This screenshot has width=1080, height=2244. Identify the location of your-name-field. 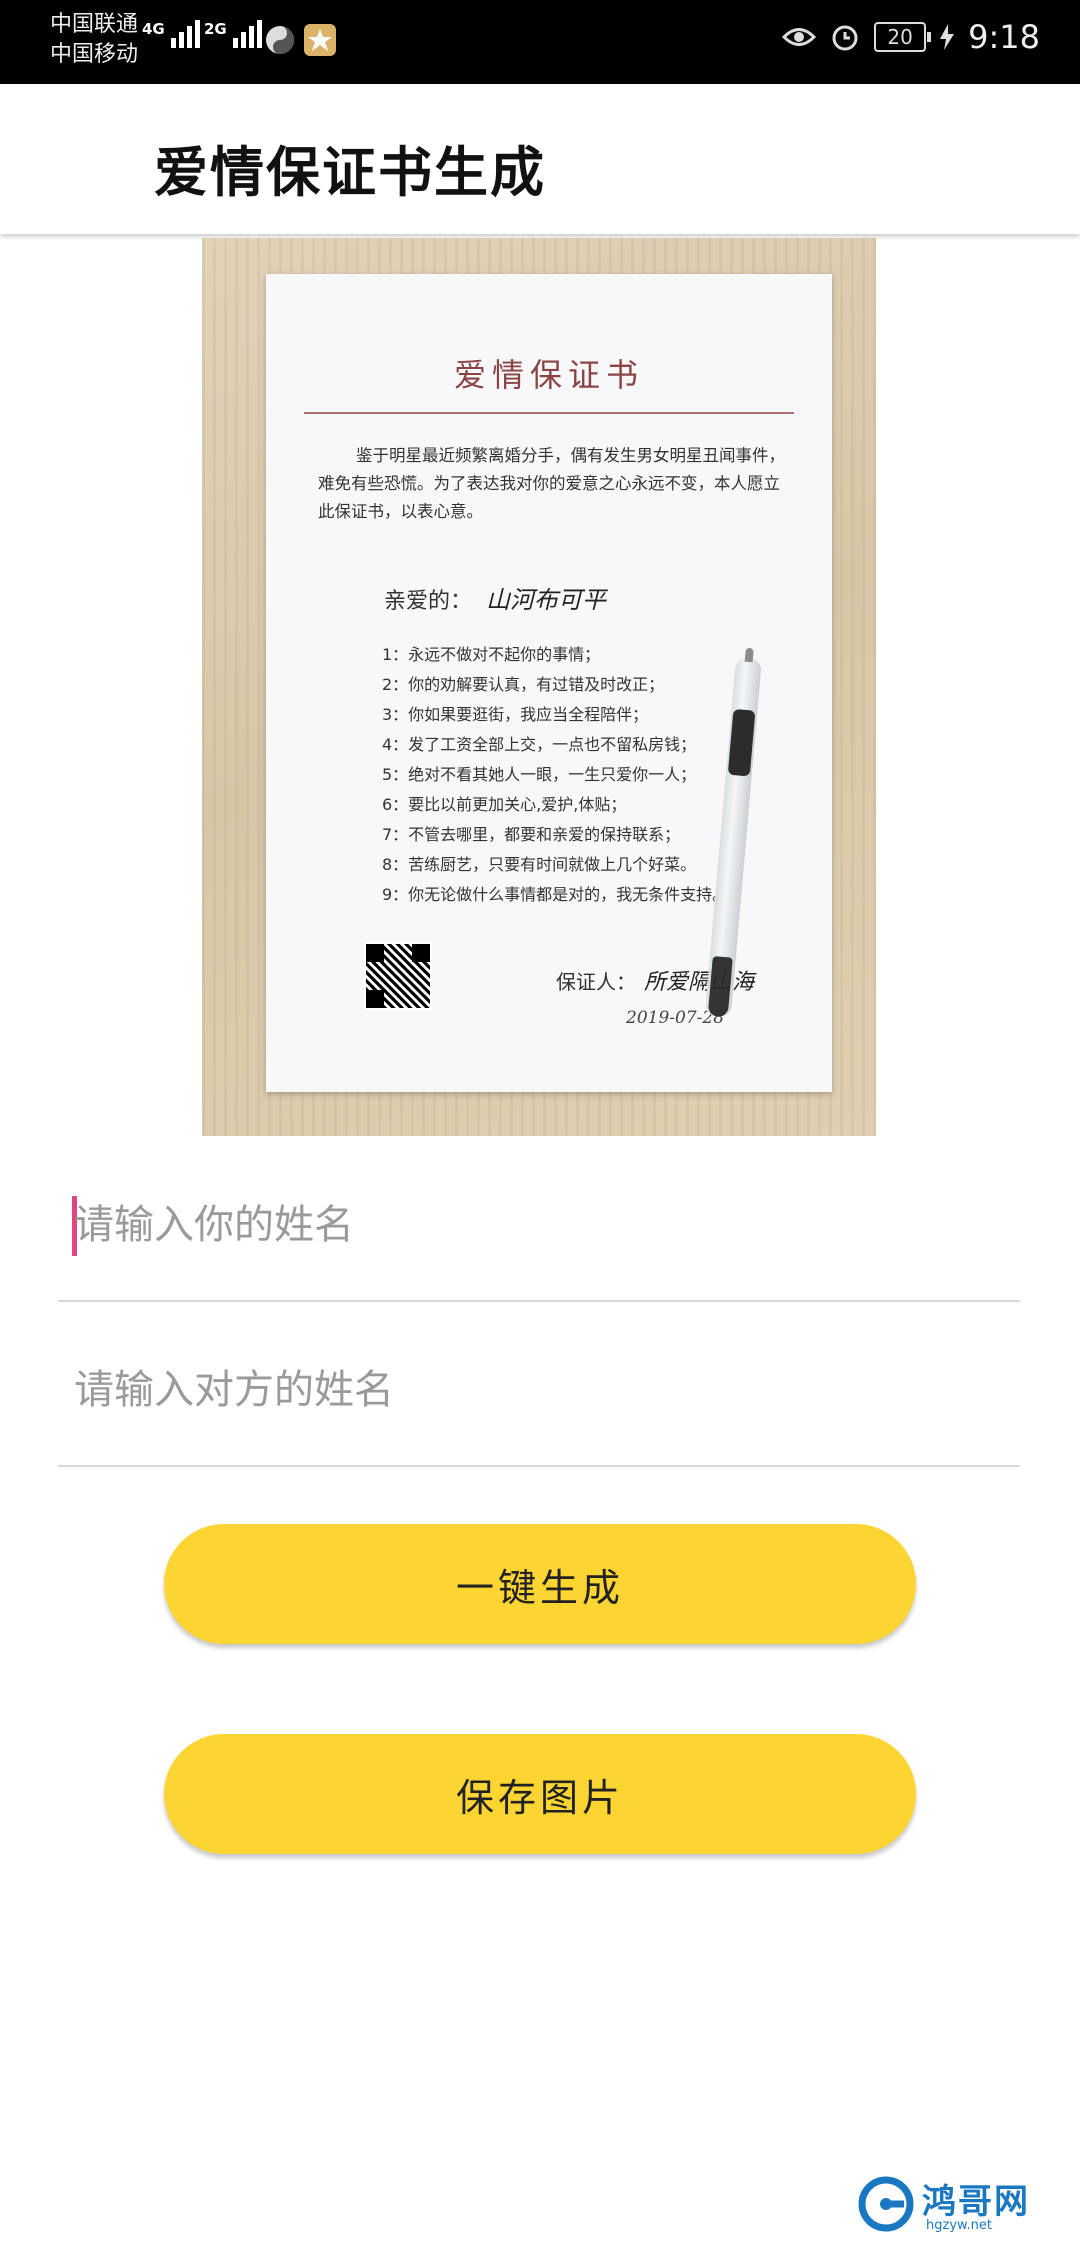
(539, 1226).